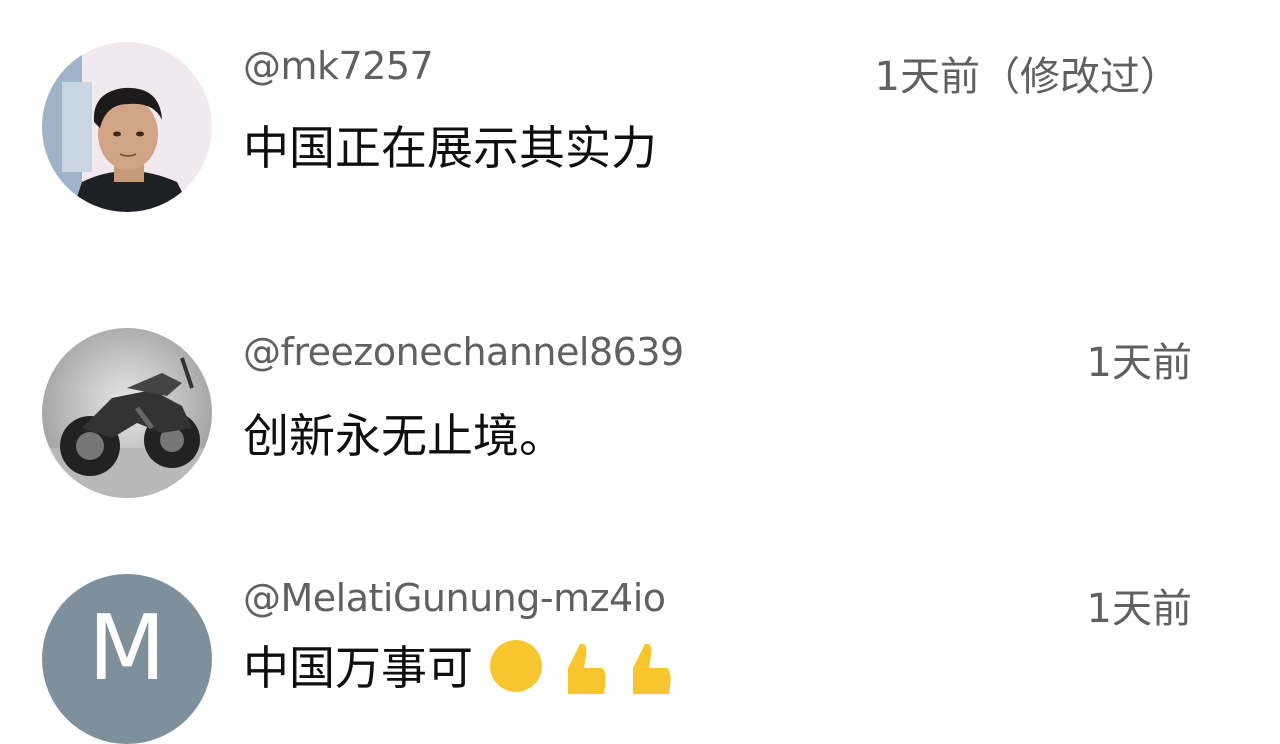 This screenshot has width=1280, height=744. What do you see at coordinates (358, 668) in the screenshot?
I see `comment-text-content: 中国万事可` at bounding box center [358, 668].